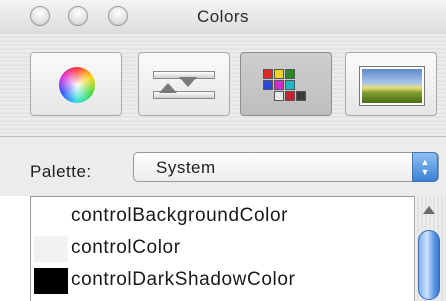 The image size is (446, 301). Describe the element at coordinates (183, 279) in the screenshot. I see `color-name: controlDarkShadowColor` at that location.